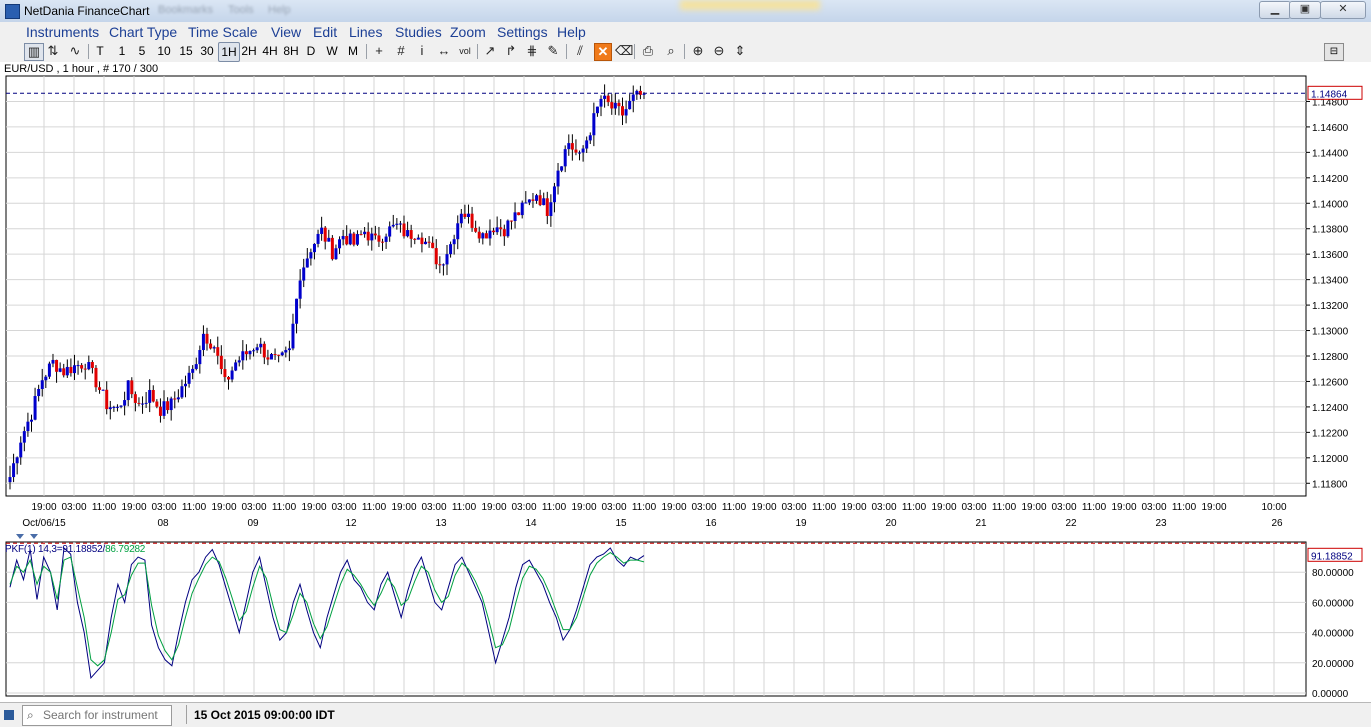 The width and height of the screenshot is (1371, 727). Describe the element at coordinates (34, 536) in the screenshot. I see `scroll-right-icon` at that location.